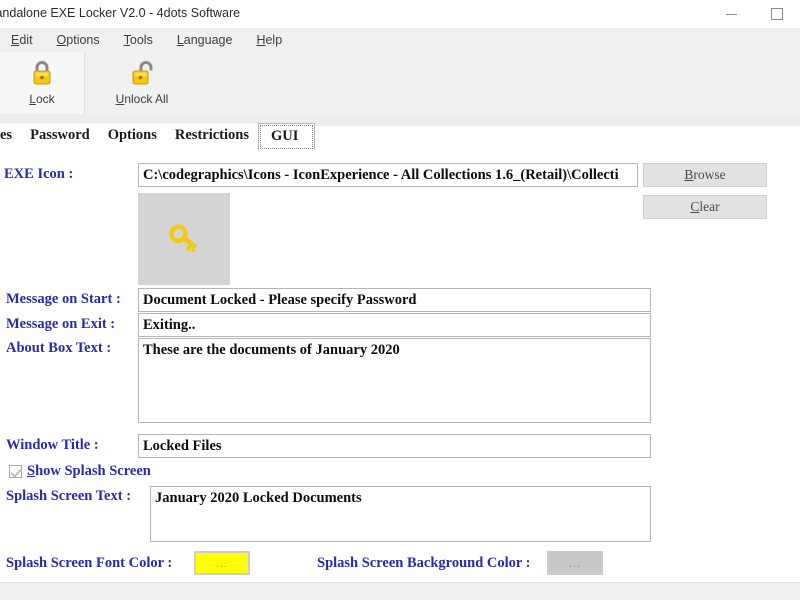 This screenshot has width=800, height=600. I want to click on status-bar, so click(400, 591).